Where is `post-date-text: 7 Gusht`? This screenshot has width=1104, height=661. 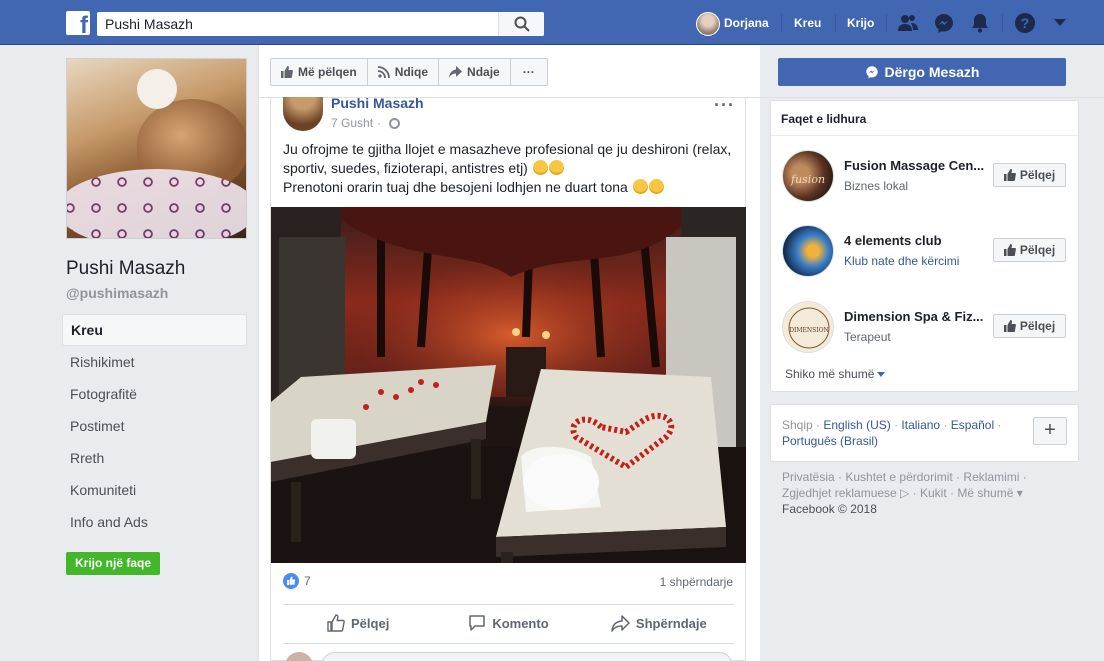 post-date-text: 7 Gusht is located at coordinates (352, 123).